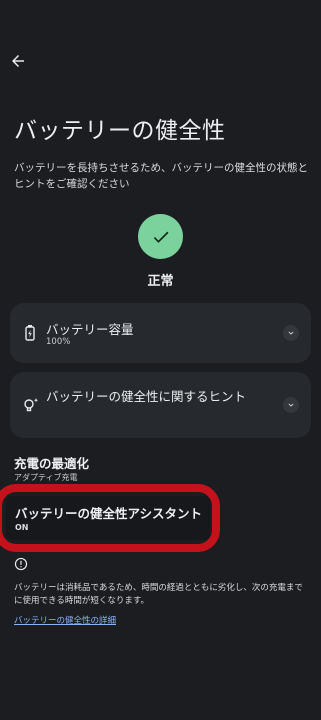 Image resolution: width=321 pixels, height=720 pixels. What do you see at coordinates (146, 396) in the screenshot?
I see `battery-health-tips-title: バッテリーの健全性に関するヒント` at bounding box center [146, 396].